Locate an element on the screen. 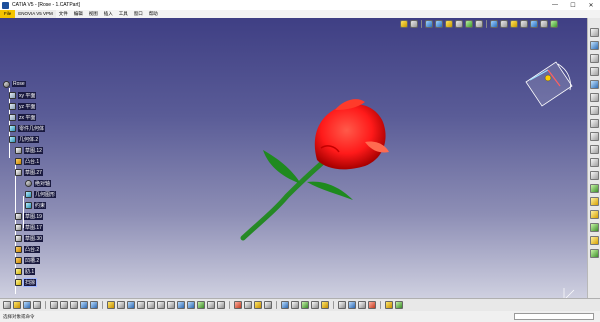 This screenshot has height=322, width=600. zoom-in-icon is located at coordinates (161, 305).